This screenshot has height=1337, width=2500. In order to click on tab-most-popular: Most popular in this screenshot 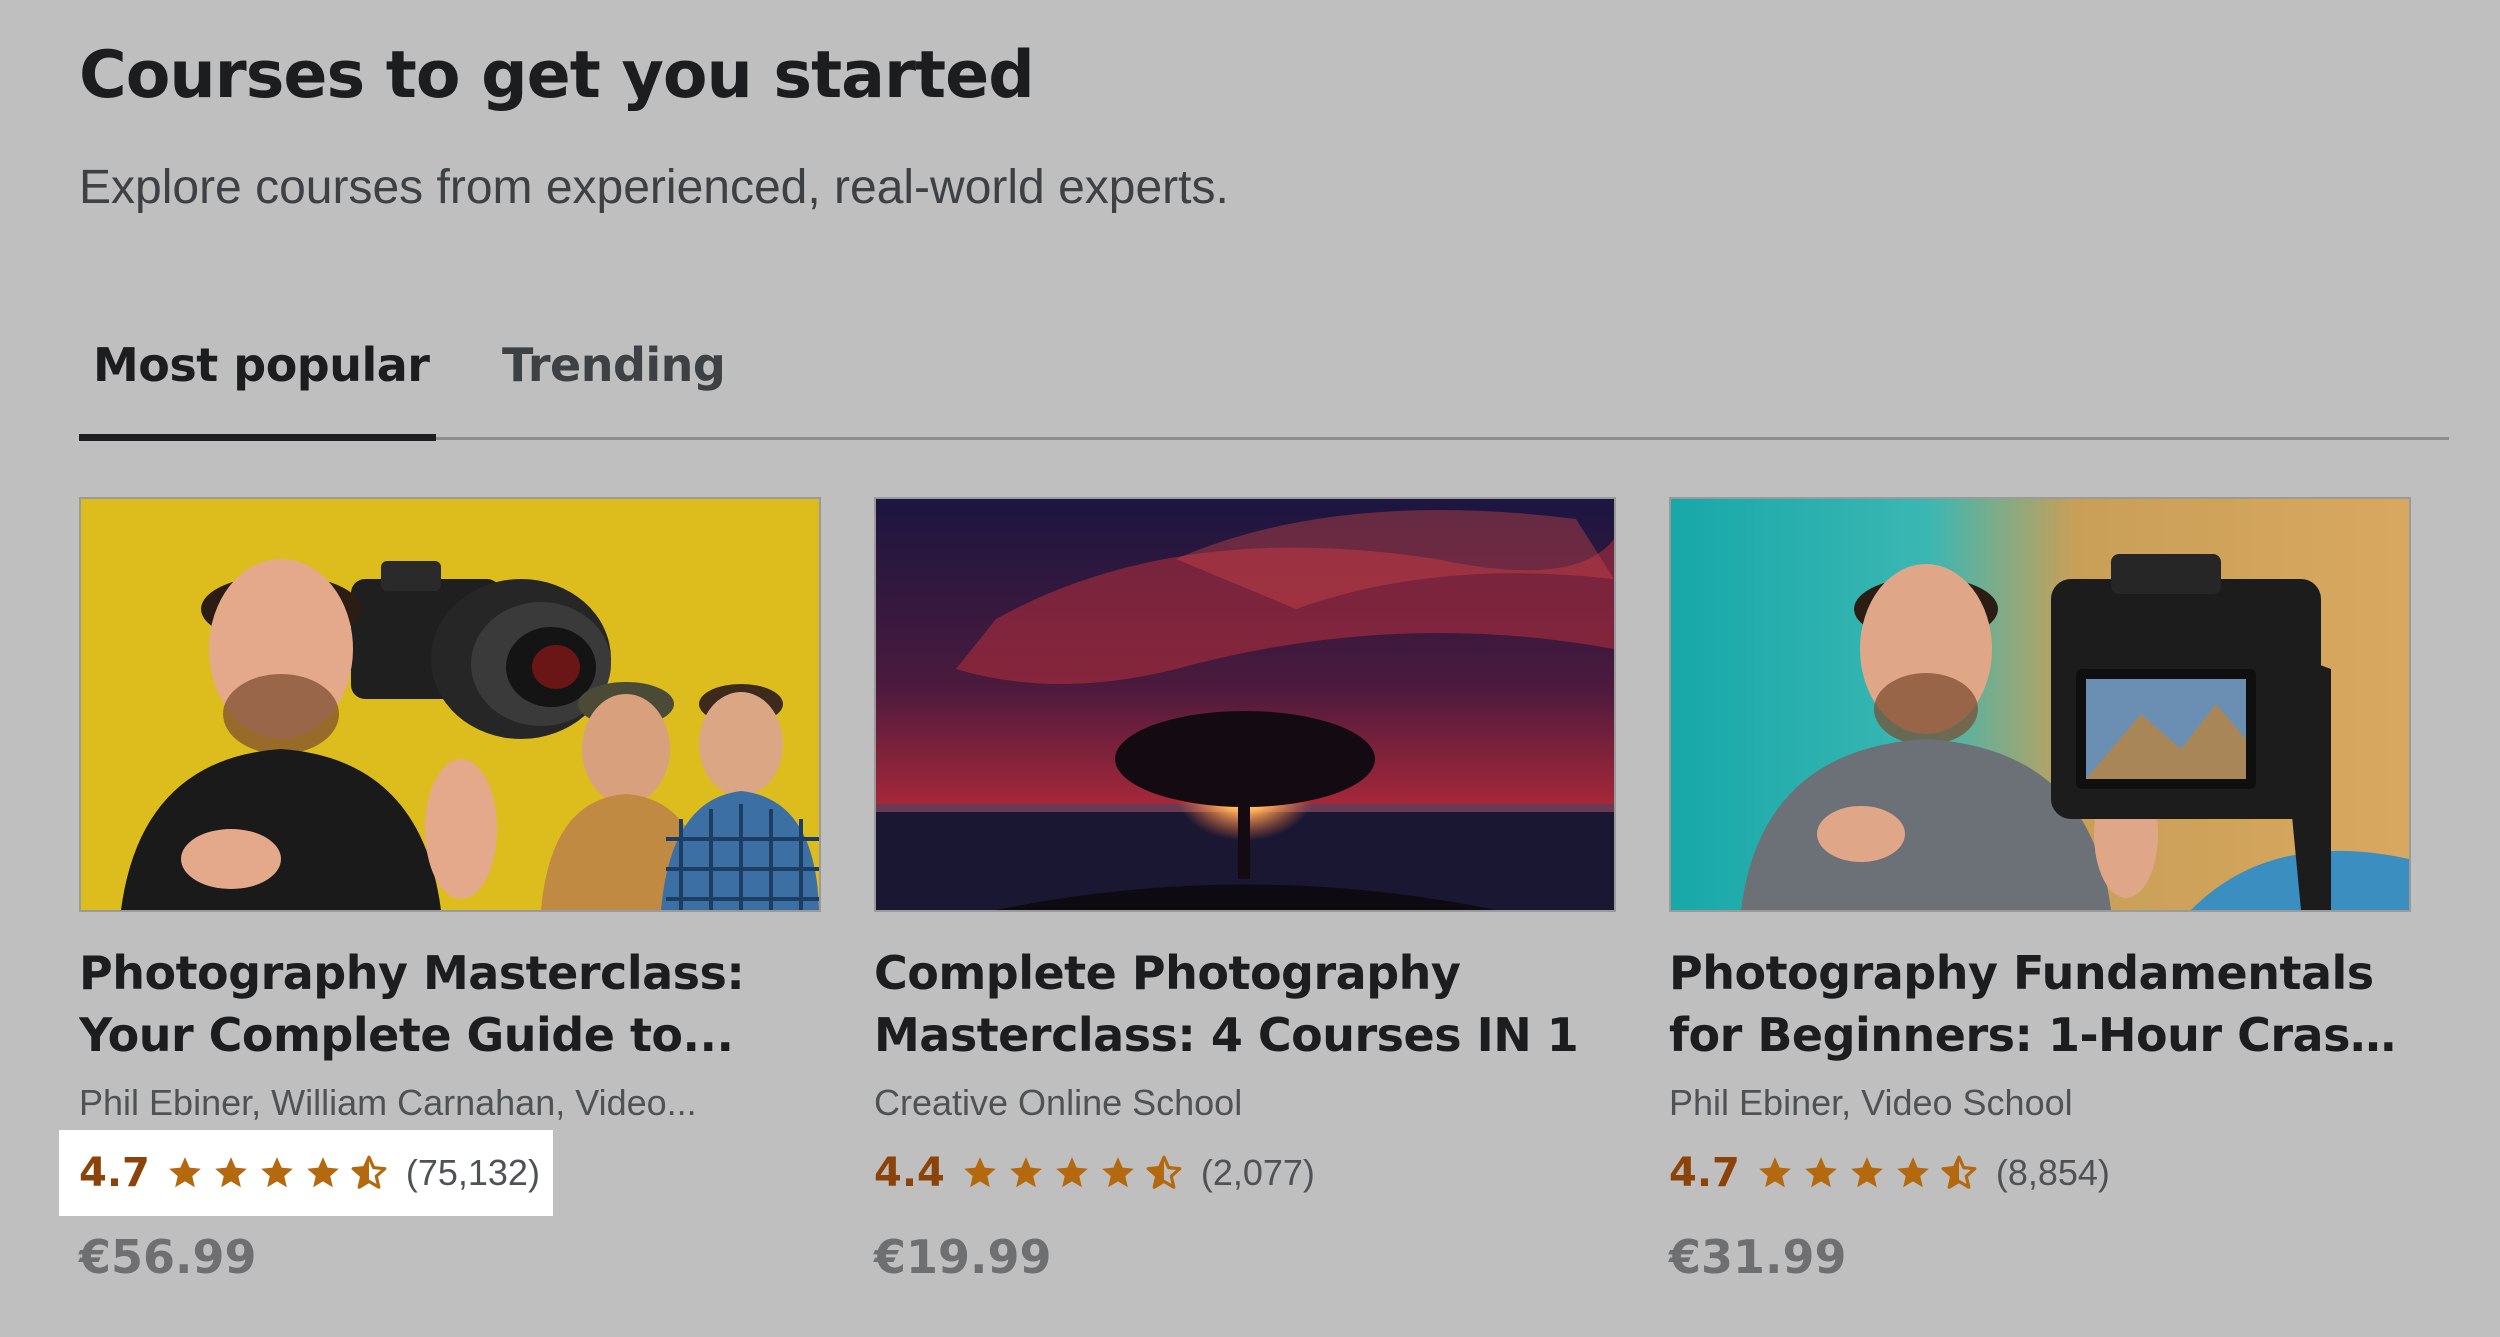, I will do `click(261, 365)`.